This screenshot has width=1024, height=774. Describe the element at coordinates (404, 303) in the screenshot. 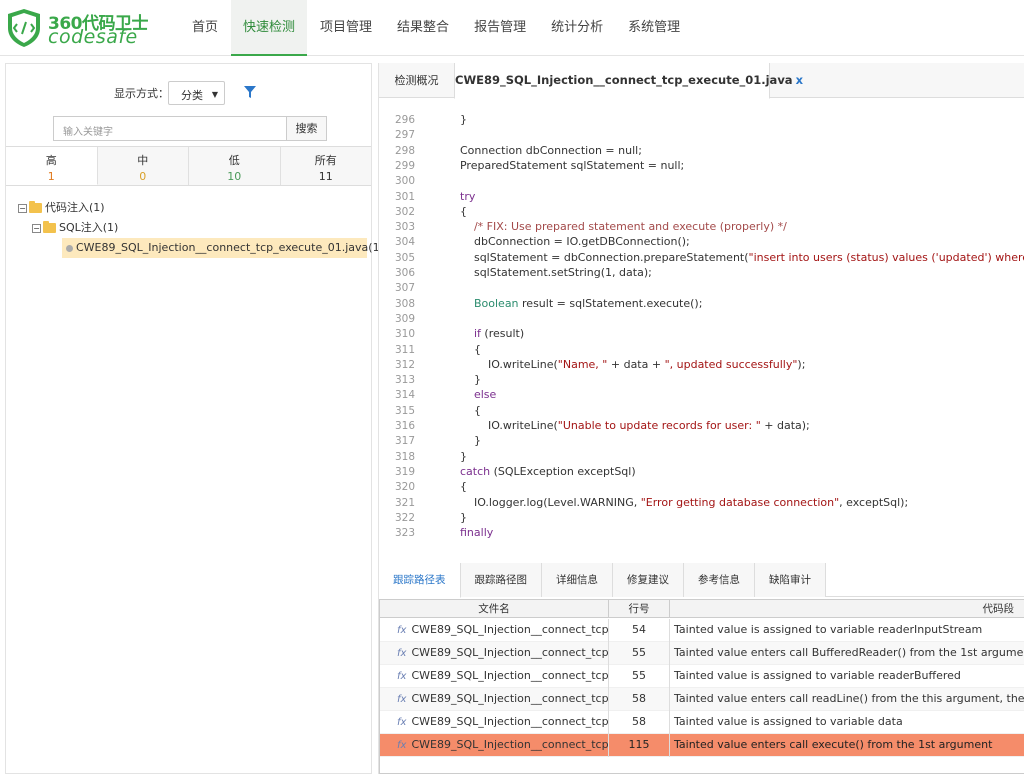

I see `line-number: 308` at that location.